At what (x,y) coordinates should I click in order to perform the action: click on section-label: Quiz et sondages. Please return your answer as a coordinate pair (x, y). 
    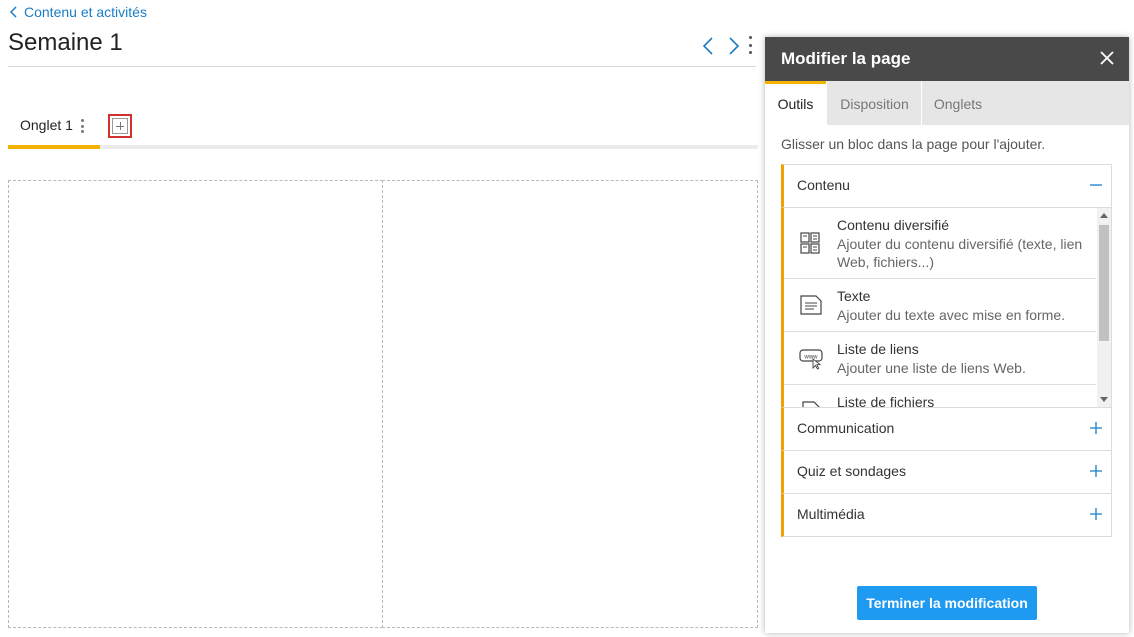
    Looking at the image, I should click on (851, 471).